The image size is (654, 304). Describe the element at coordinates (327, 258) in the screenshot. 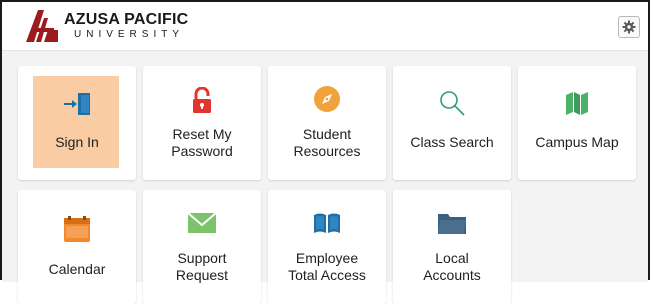

I see `tile-label-line1: Employee` at that location.